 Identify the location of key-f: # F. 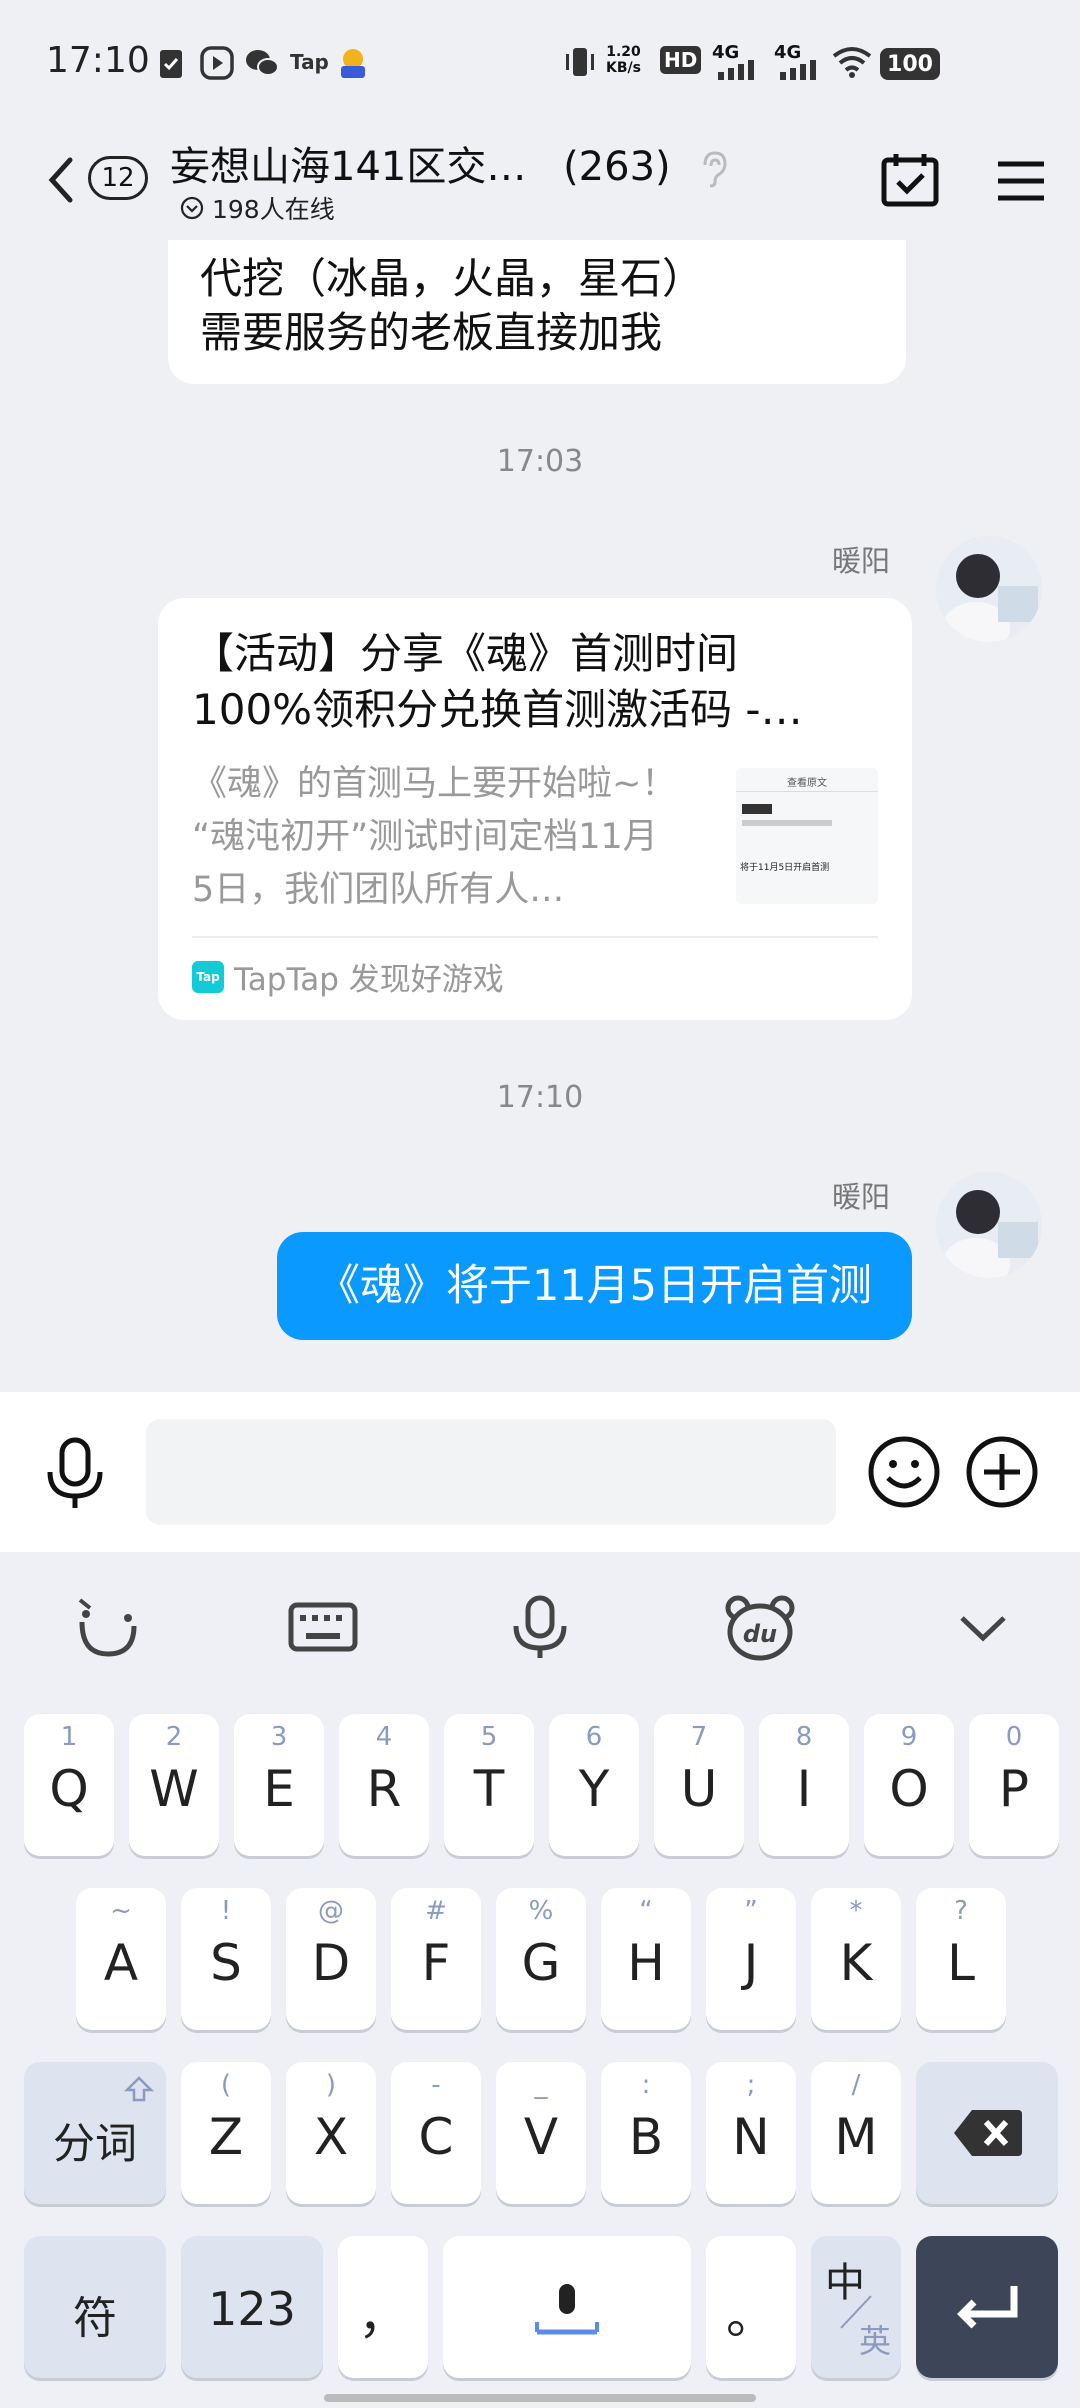
(436, 1959).